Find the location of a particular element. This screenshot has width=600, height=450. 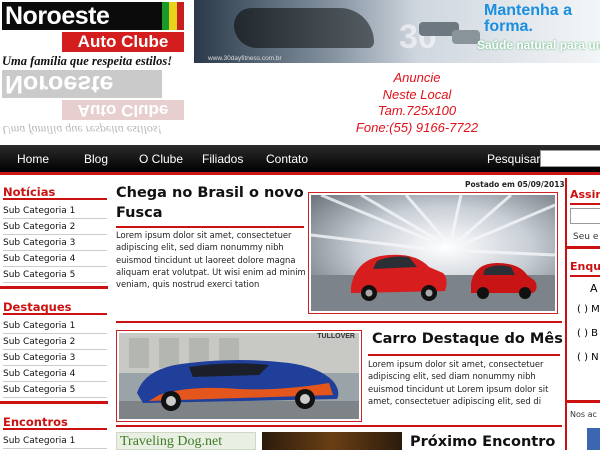

search-input is located at coordinates (570, 158).